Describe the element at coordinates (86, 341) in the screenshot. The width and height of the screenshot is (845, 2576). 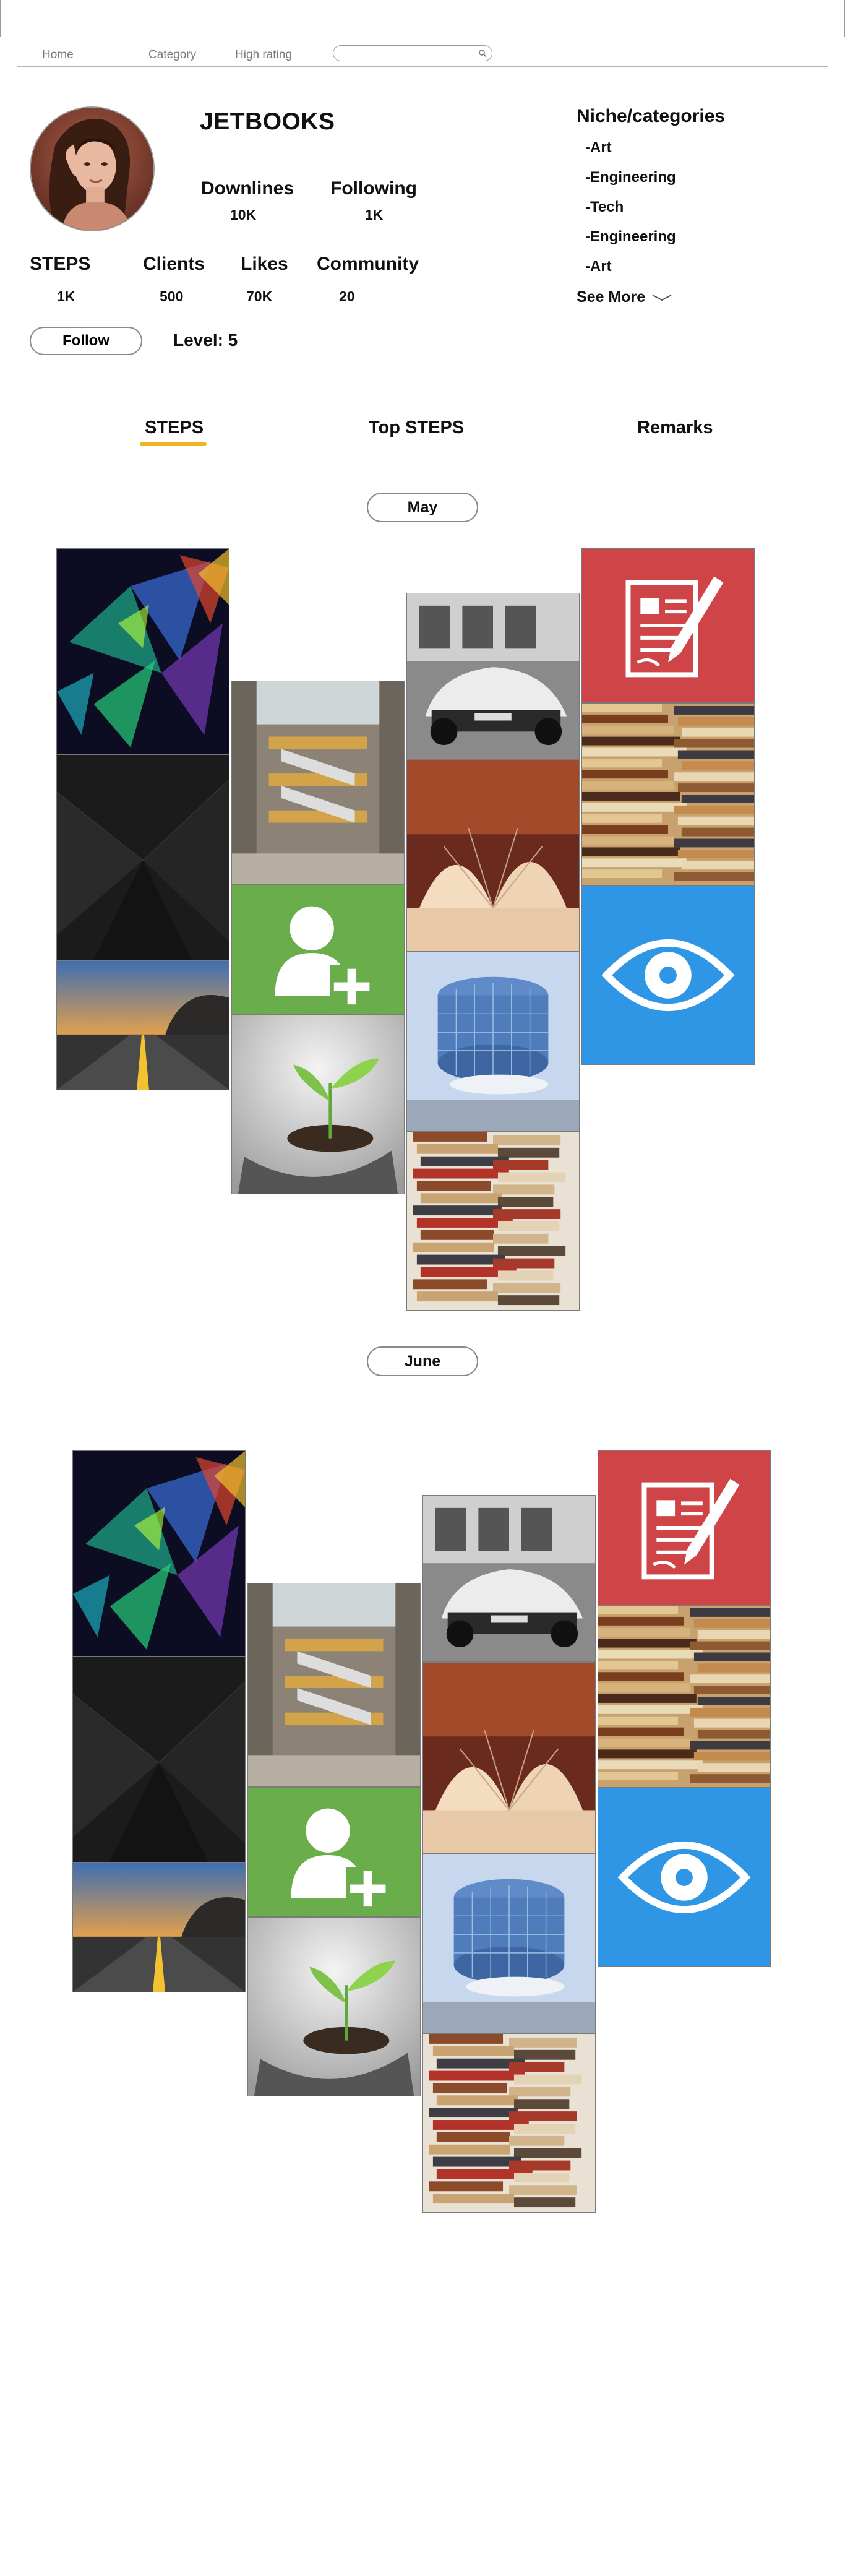
I see `follow-button: Follow` at that location.